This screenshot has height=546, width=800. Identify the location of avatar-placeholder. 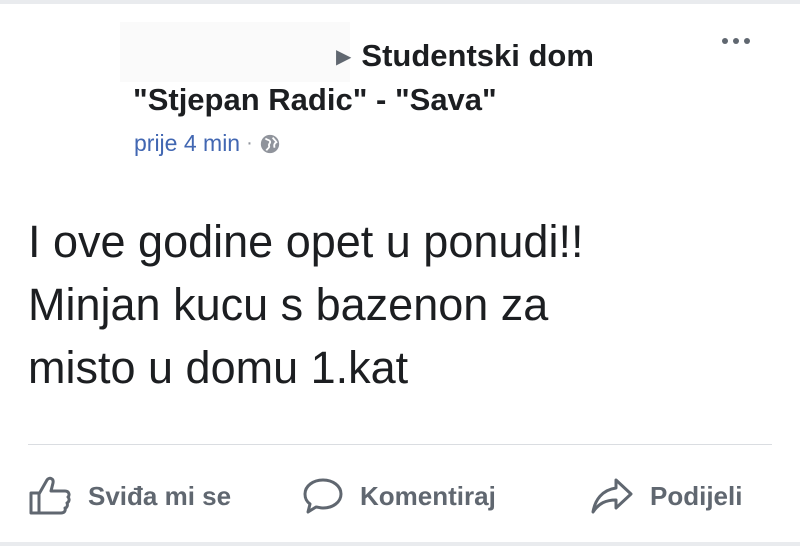
(235, 52).